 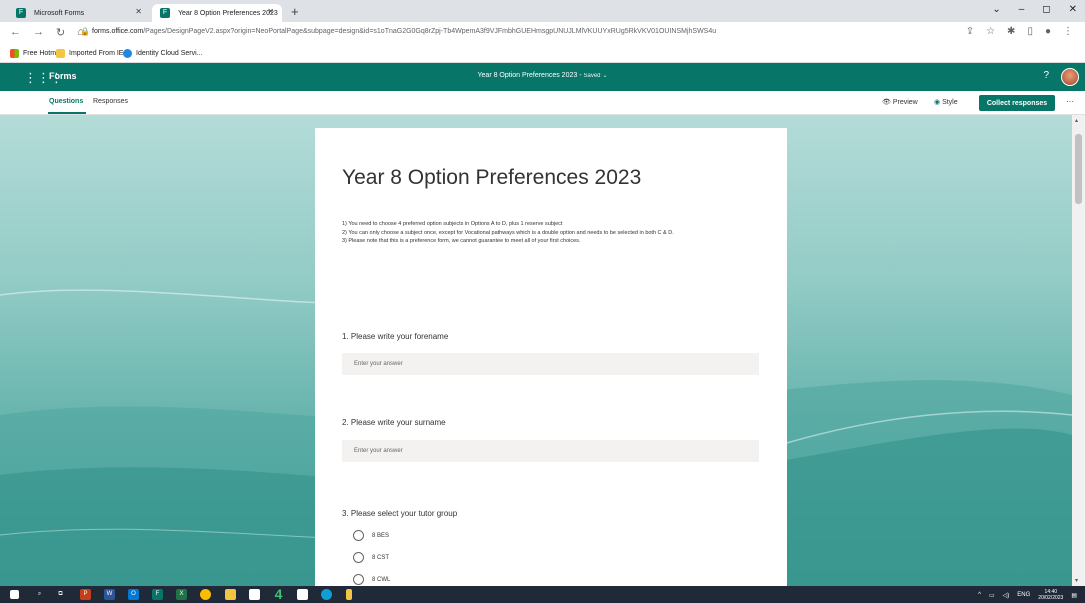 I want to click on outlook-icon: O, so click(x=133, y=594).